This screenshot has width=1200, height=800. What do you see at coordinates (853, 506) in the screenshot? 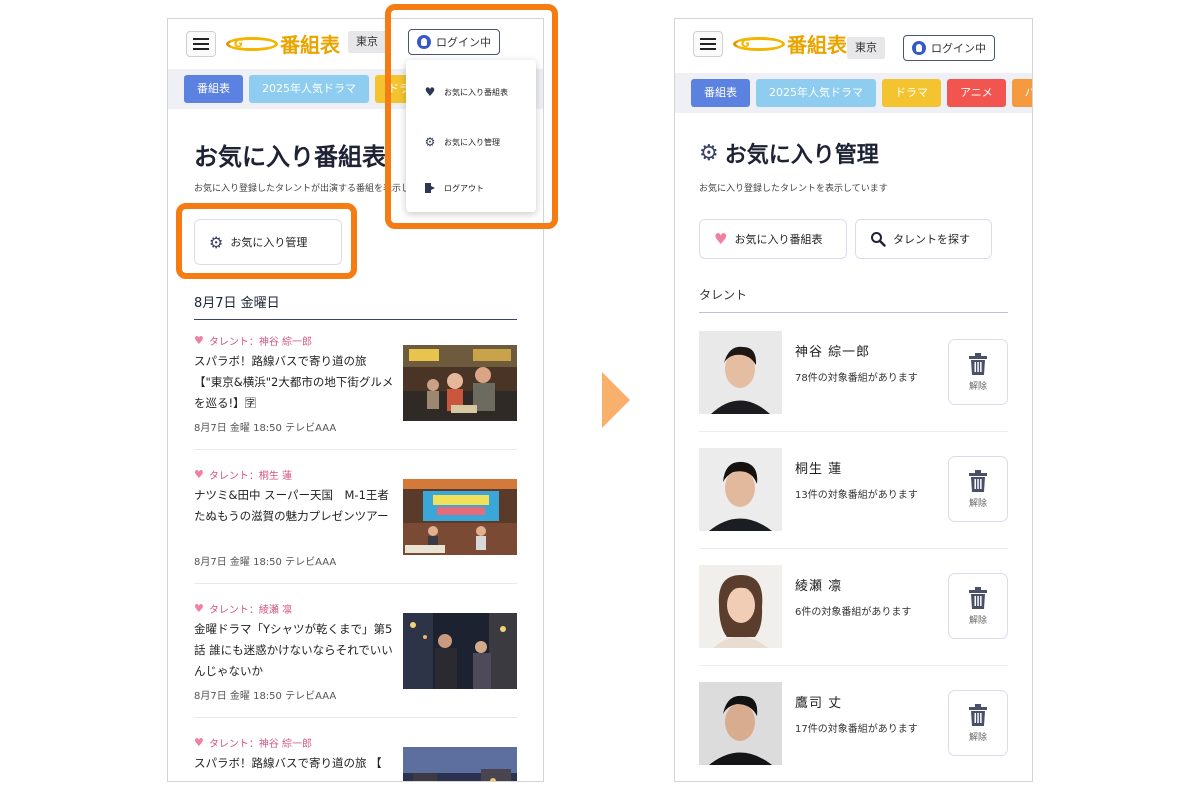
I see `talent-row: 桐生 蓮 13件の対象番組があります 解除` at bounding box center [853, 506].